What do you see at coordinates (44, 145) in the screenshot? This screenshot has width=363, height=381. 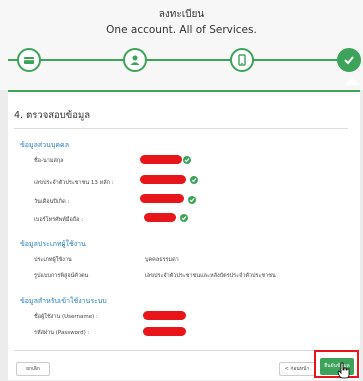 I see `personal-heading: ข้อมูลส่วนบุคคล` at bounding box center [44, 145].